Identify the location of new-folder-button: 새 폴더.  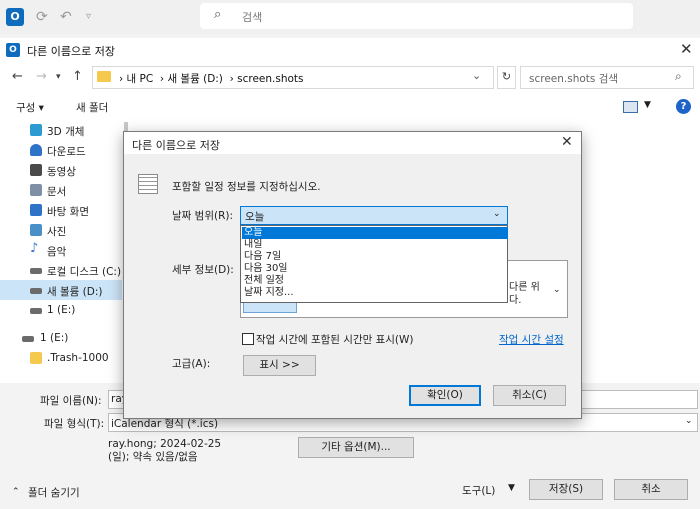
(92, 107).